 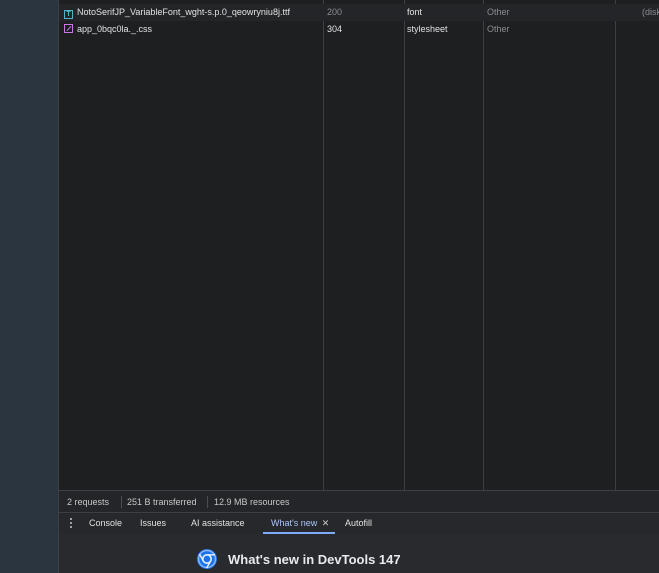 What do you see at coordinates (68, 14) in the screenshot?
I see `font-file-icon: T` at bounding box center [68, 14].